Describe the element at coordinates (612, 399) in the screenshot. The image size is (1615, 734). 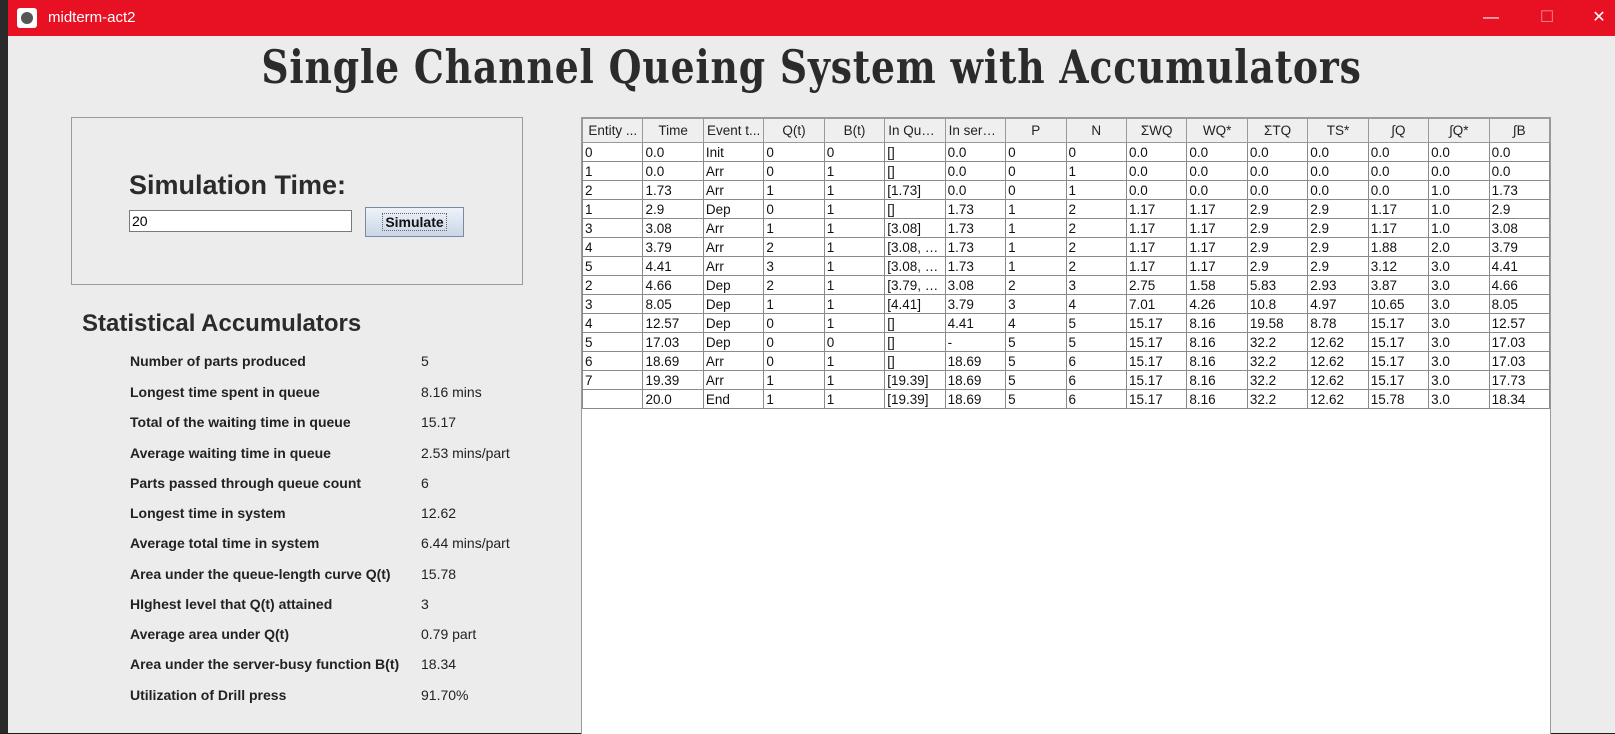
I see `table-cell` at that location.